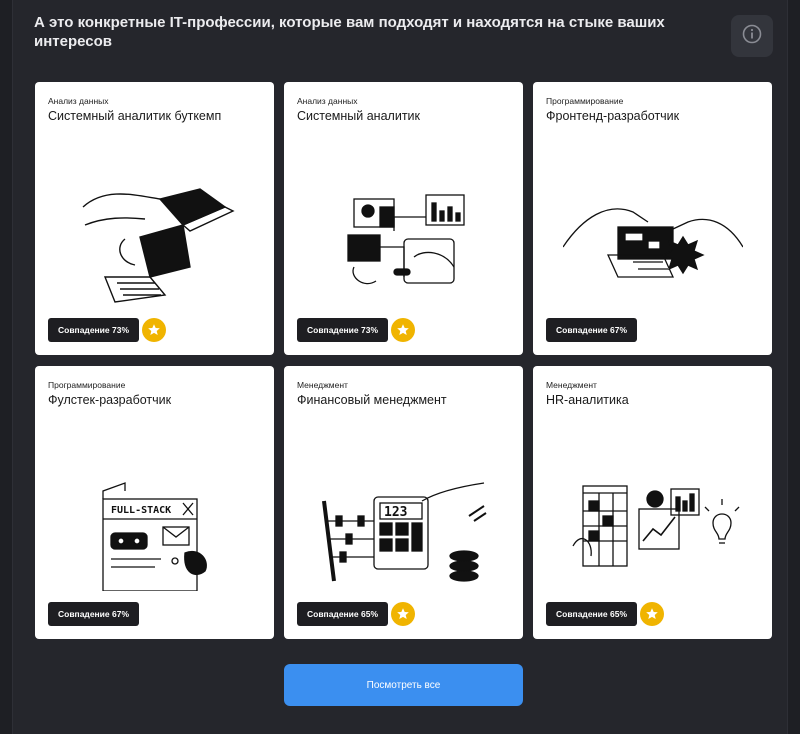  Describe the element at coordinates (653, 242) in the screenshot. I see `puzzle-hands-illustration` at that location.